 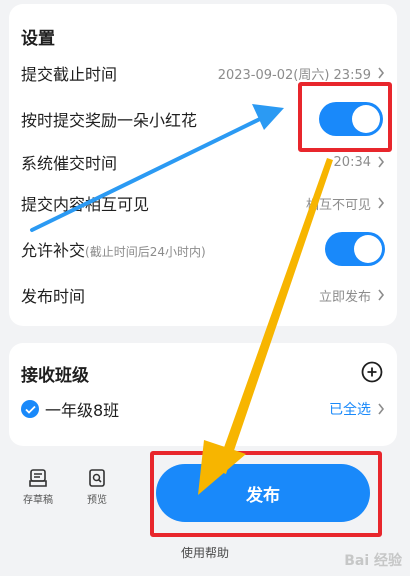 I want to click on late-hint: (截止时间后24小时内), so click(x=145, y=252).